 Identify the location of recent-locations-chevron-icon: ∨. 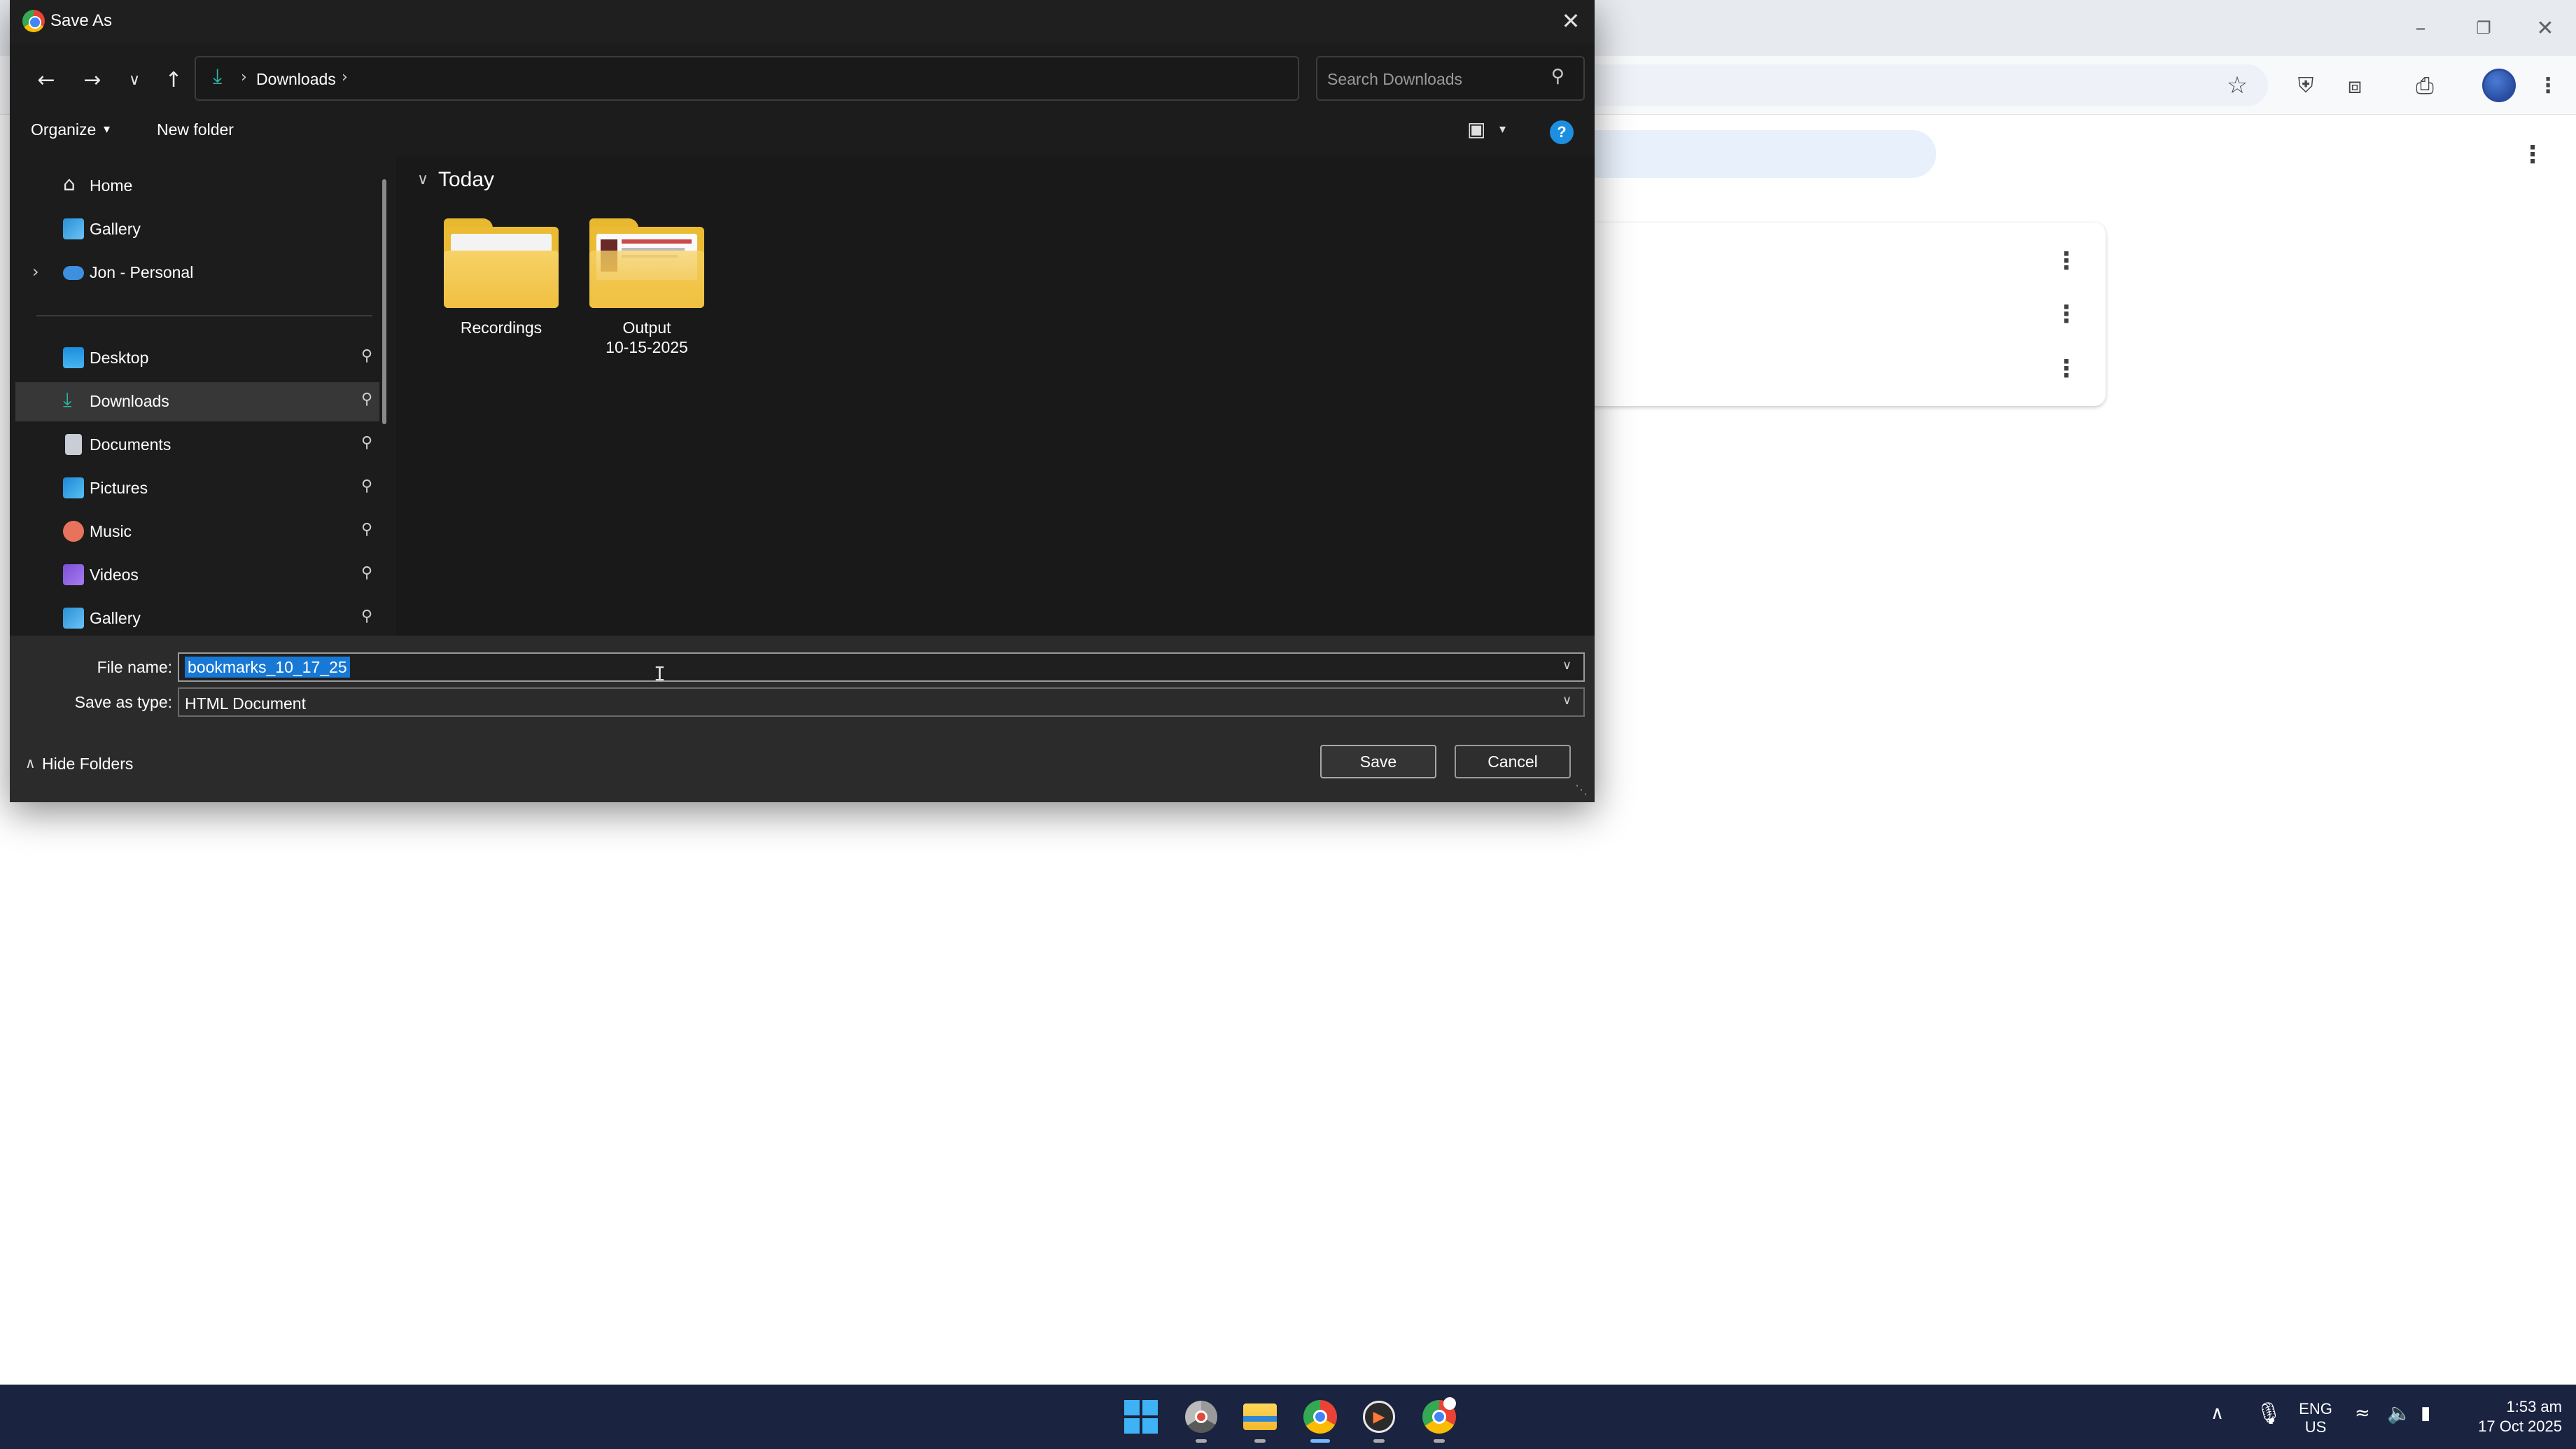
(134, 80).